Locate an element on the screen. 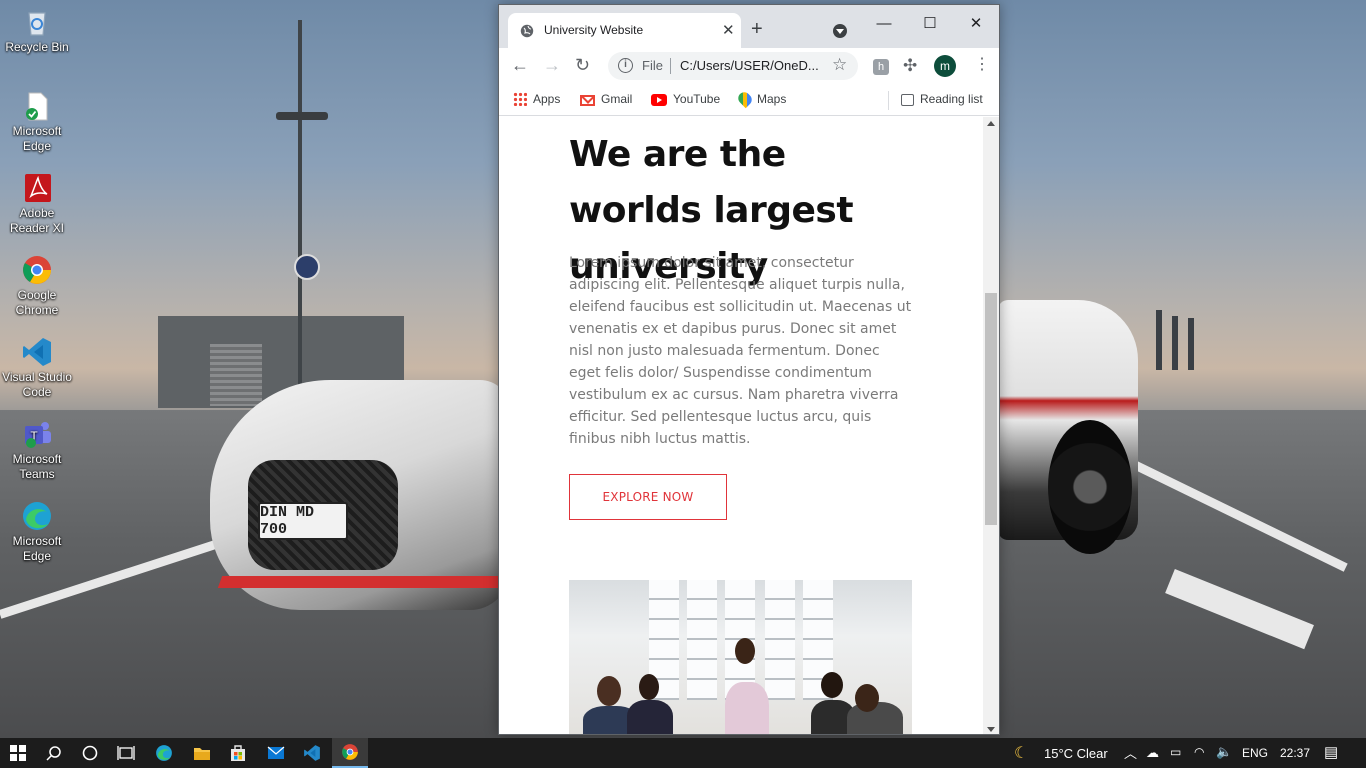 The width and height of the screenshot is (1366, 768). bookmark-gmail: Gmail is located at coordinates (606, 99).